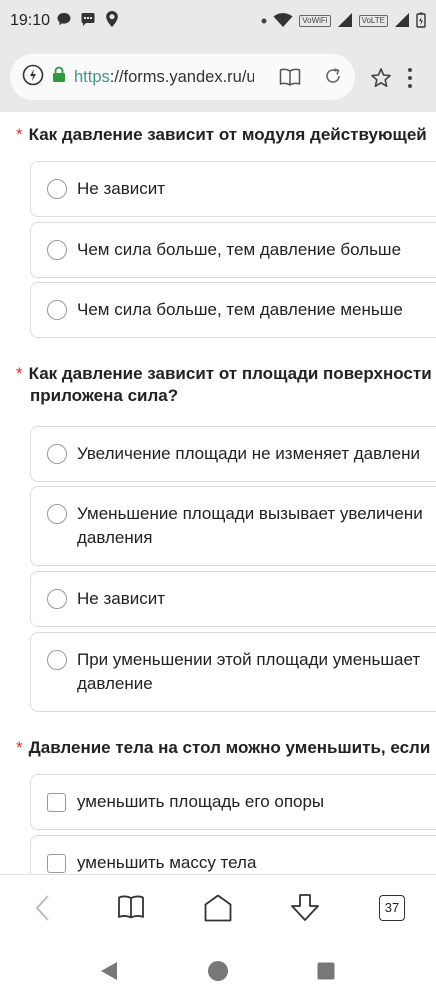 The width and height of the screenshot is (436, 1000). I want to click on bookmarks-book-icon, so click(131, 909).